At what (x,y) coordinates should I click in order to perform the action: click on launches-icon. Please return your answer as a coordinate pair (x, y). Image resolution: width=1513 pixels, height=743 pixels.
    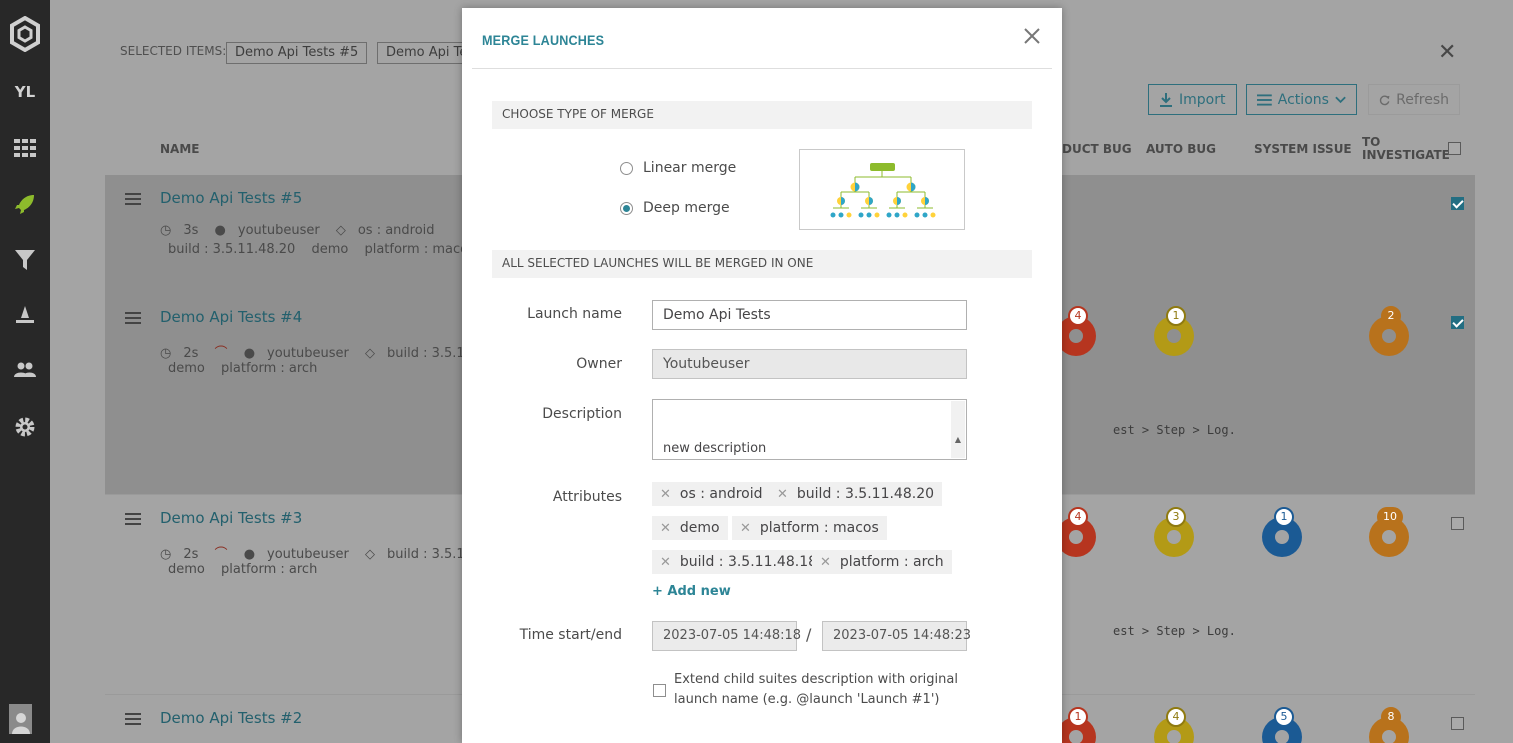
    Looking at the image, I should click on (25, 204).